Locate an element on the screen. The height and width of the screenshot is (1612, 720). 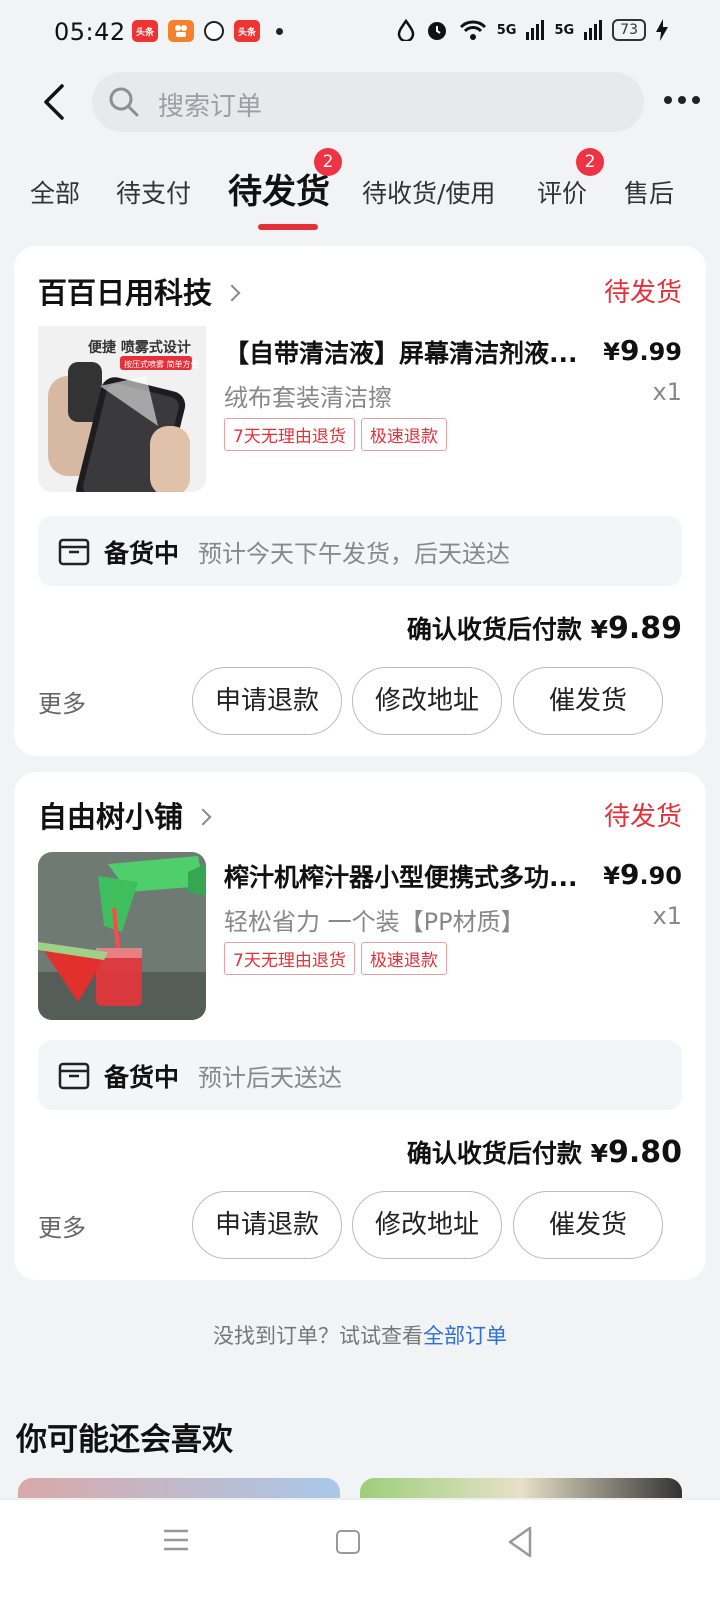
notification-icons: 头条 头条 is located at coordinates (207, 31).